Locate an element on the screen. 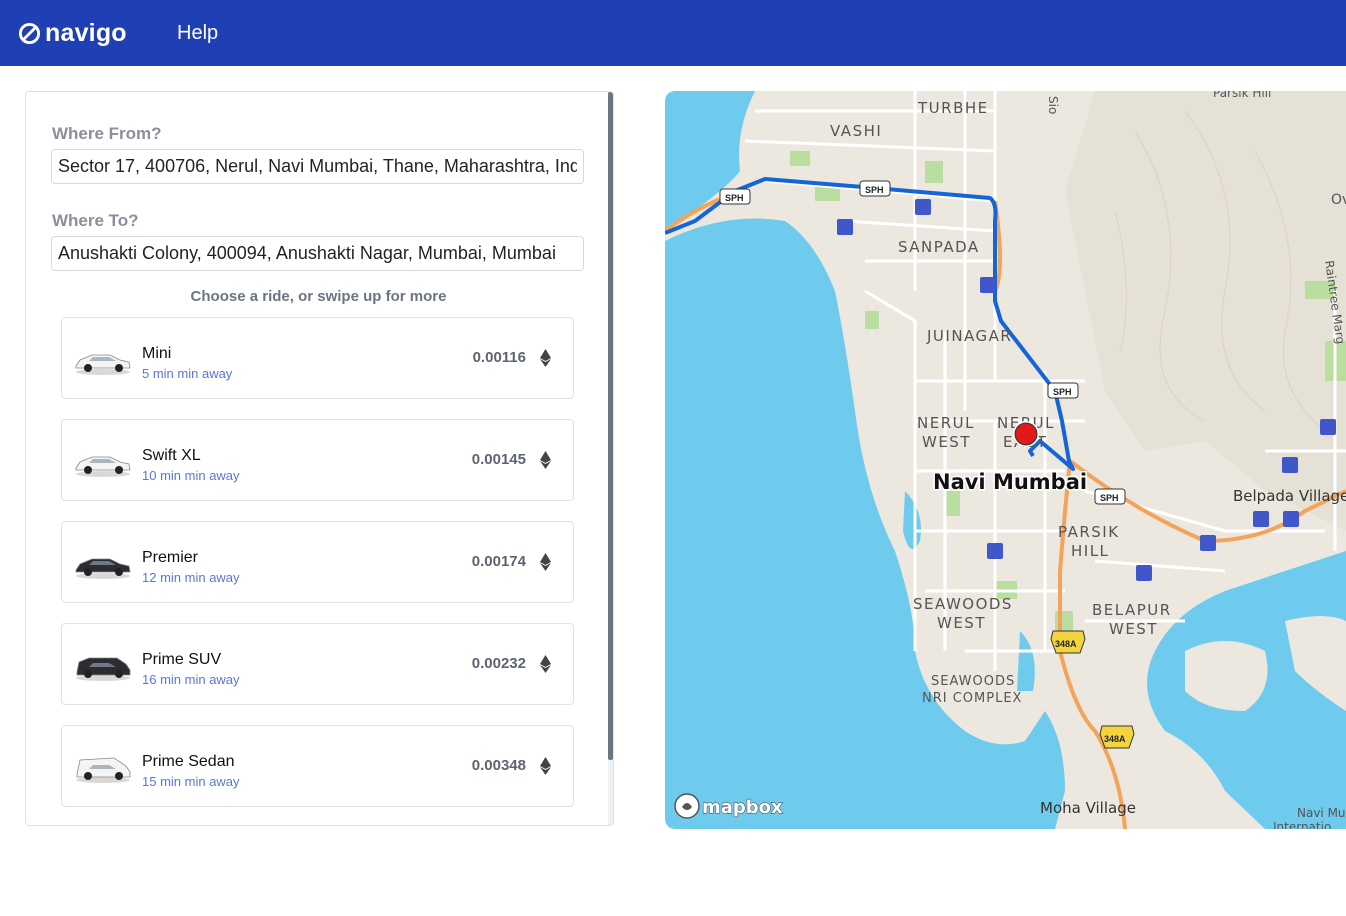  where-to-label: Where To? is located at coordinates (95, 220).